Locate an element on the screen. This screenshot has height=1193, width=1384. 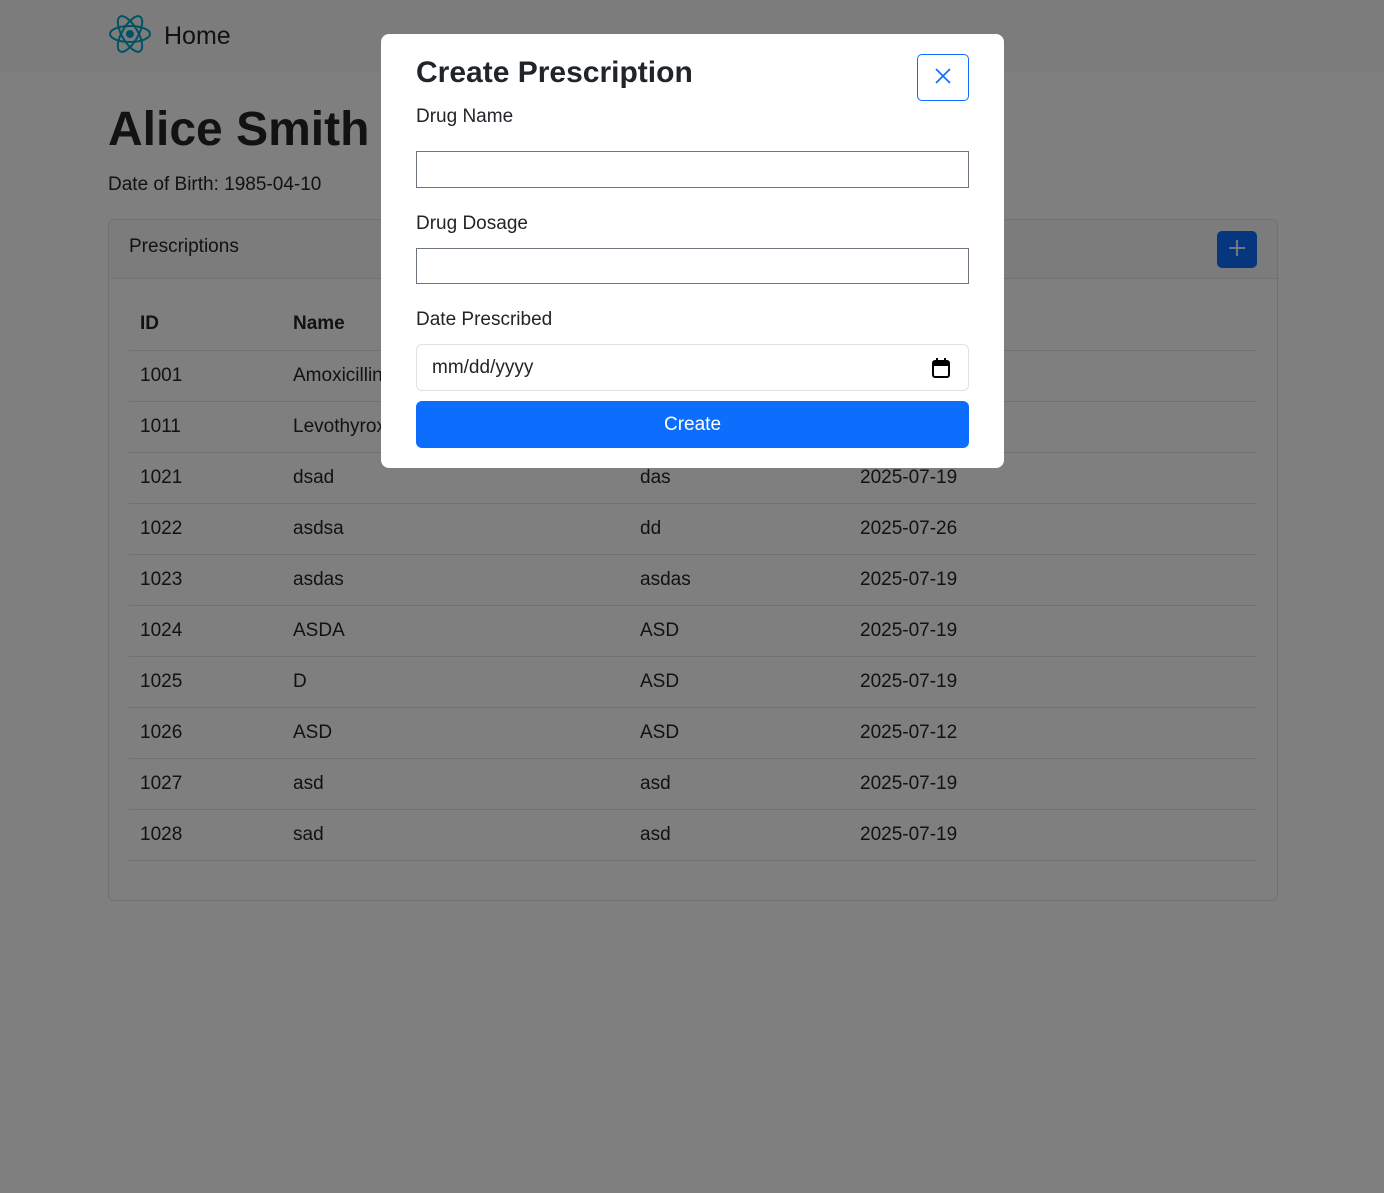
close-button is located at coordinates (943, 77).